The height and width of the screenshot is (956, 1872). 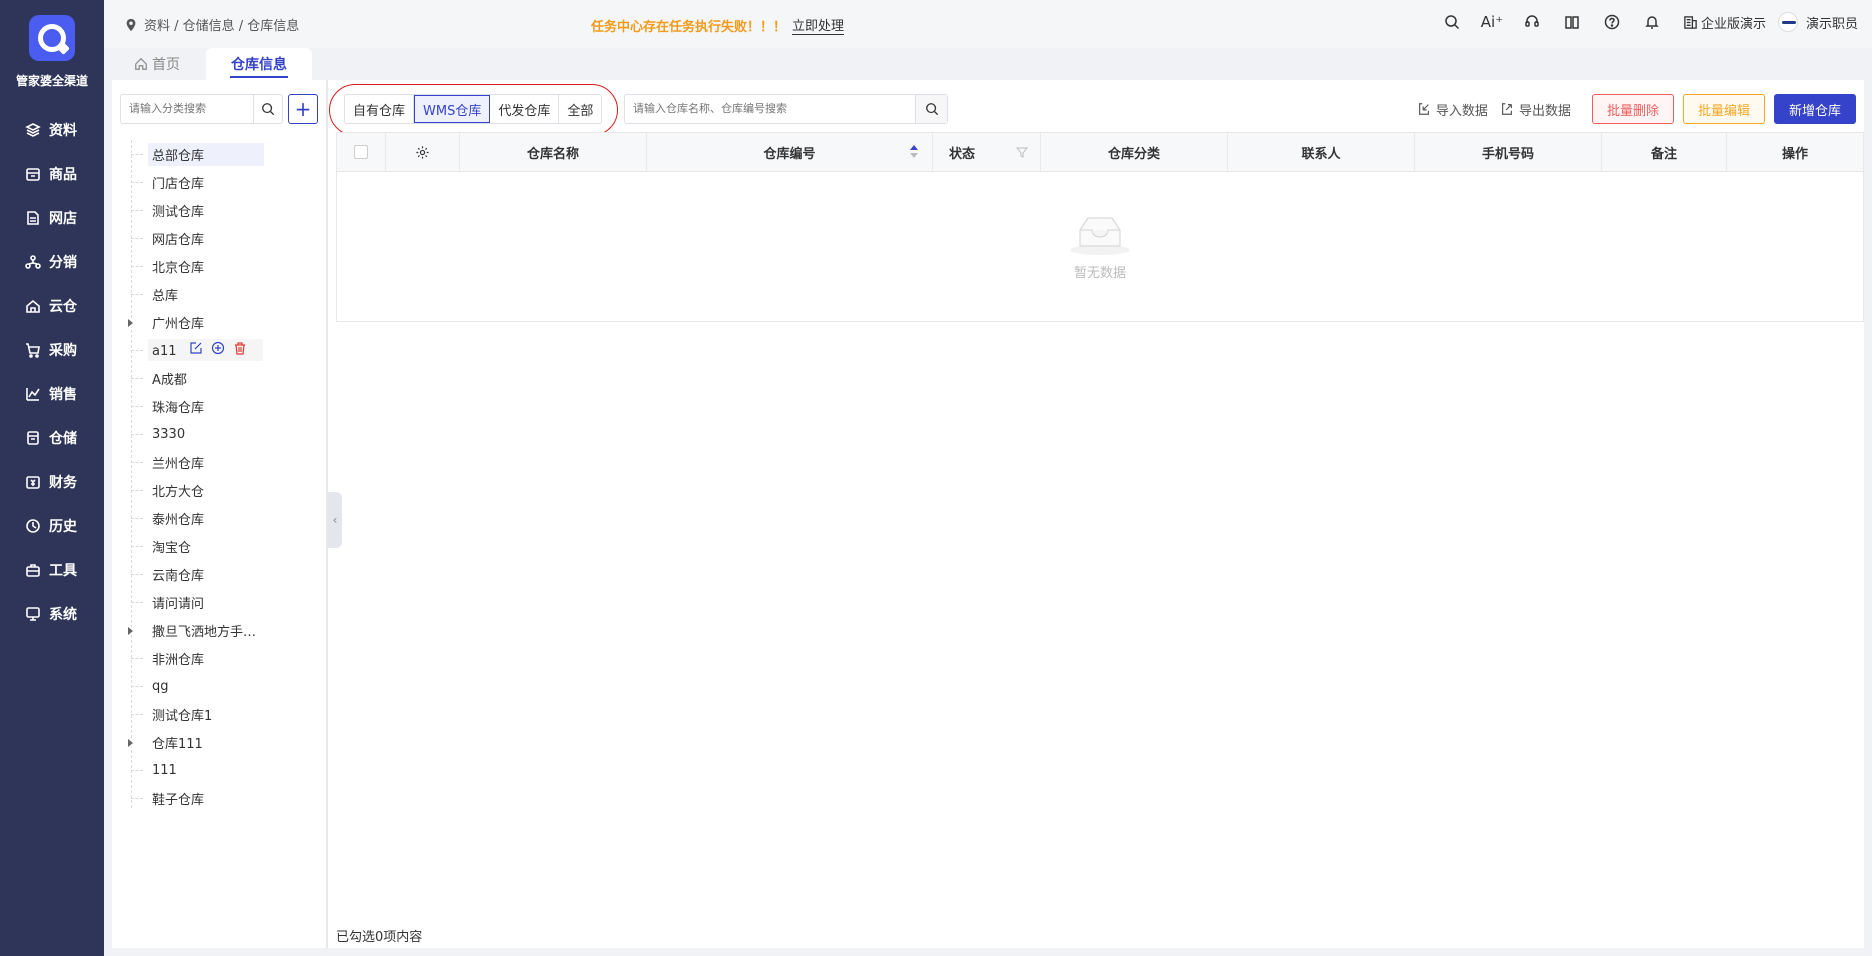 I want to click on warehouse-type-filter: 自有仓库 WMS仓库 代发仓库 全部, so click(x=473, y=109).